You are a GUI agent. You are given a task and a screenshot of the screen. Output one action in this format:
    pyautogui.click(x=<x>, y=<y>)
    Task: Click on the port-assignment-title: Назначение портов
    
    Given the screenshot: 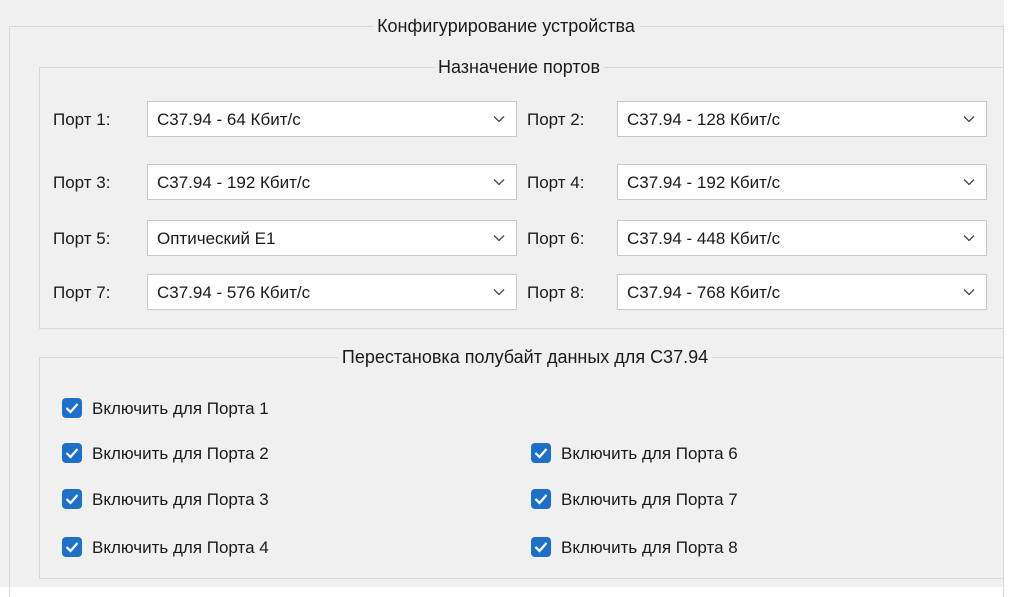 What is the action you would take?
    pyautogui.click(x=519, y=67)
    